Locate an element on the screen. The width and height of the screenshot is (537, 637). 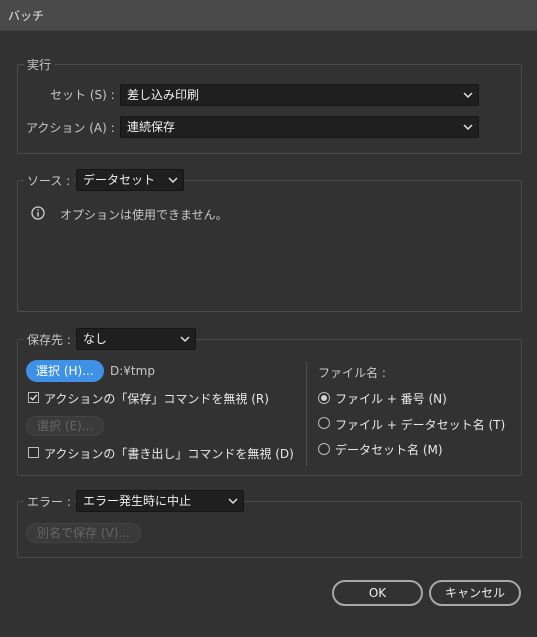
cancel-button: キャンセル is located at coordinates (475, 593).